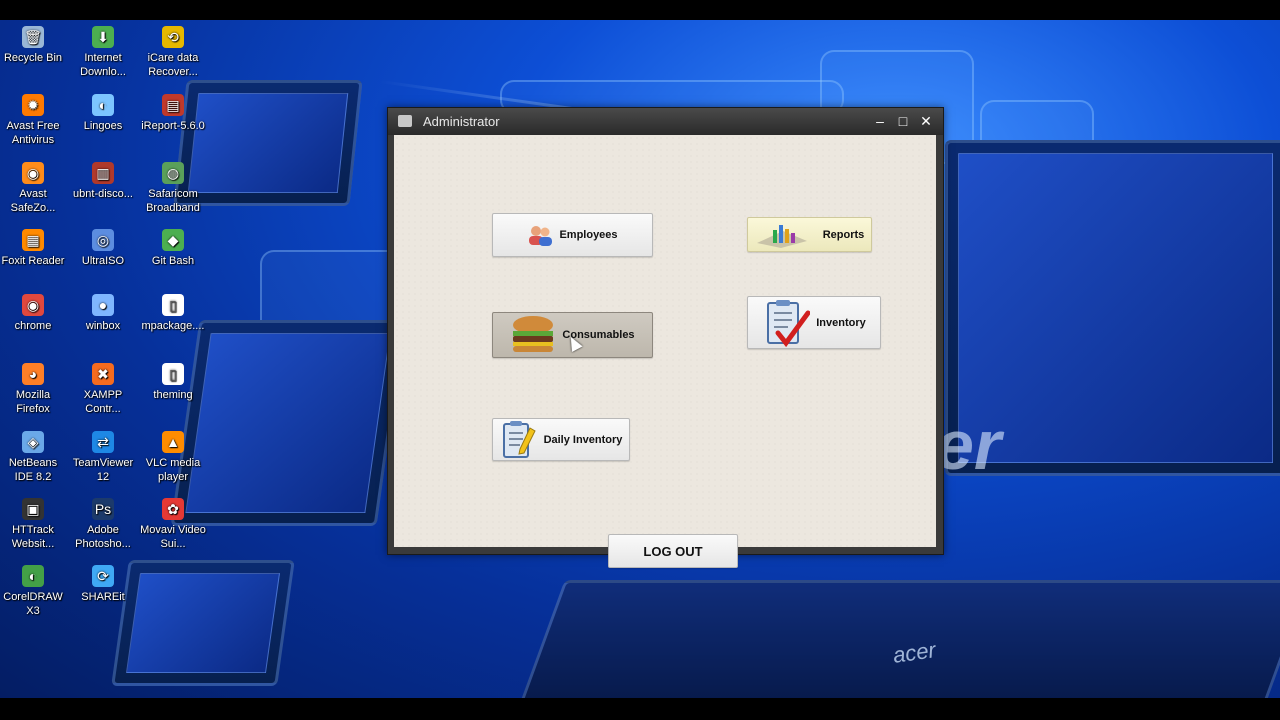 The image size is (1280, 720). I want to click on desktop-icon: 🗑 Recycle Bin, so click(33, 44).